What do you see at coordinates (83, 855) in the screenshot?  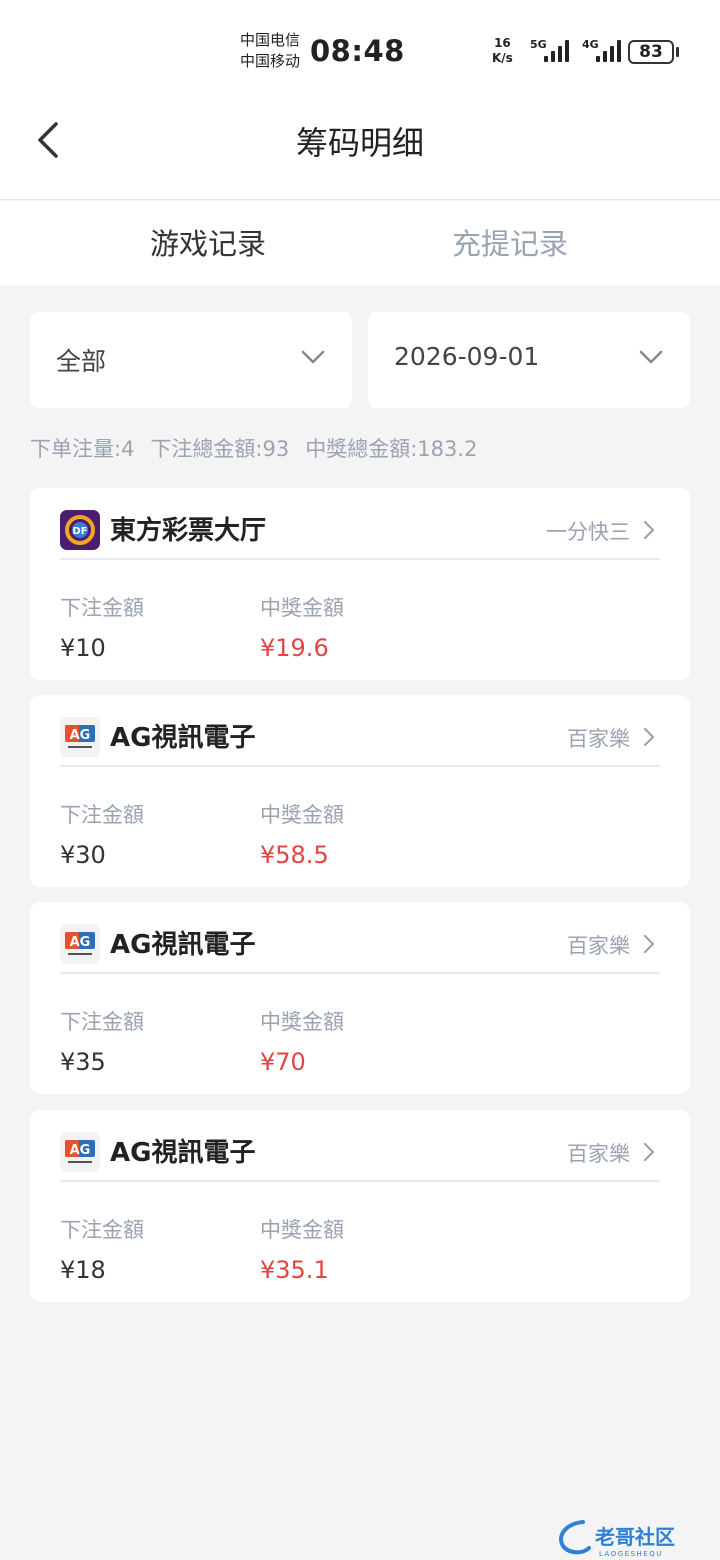 I see `bet-amount: ¥30` at bounding box center [83, 855].